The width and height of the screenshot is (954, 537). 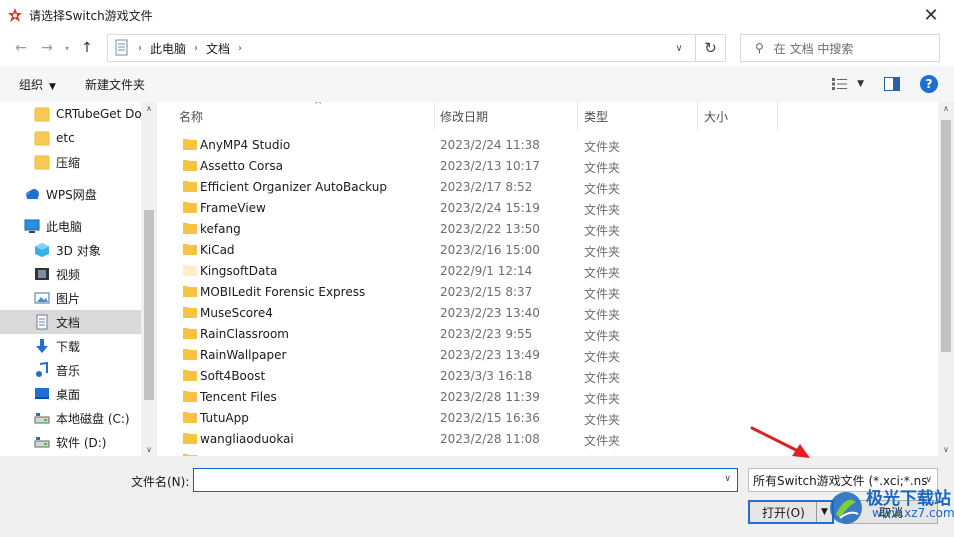 I want to click on sidebar-item: 压缩, so click(x=70, y=162).